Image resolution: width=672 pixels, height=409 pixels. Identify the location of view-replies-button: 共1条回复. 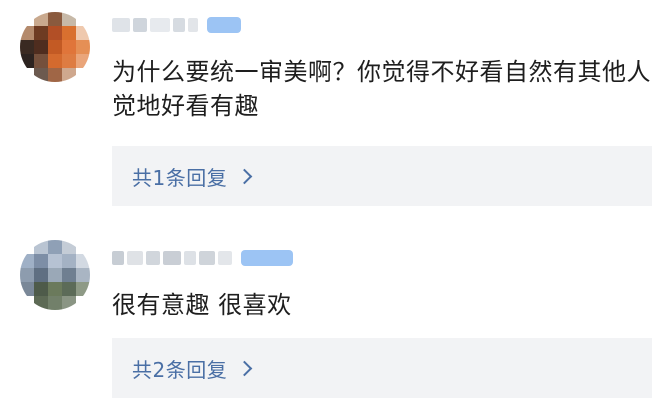
(382, 176).